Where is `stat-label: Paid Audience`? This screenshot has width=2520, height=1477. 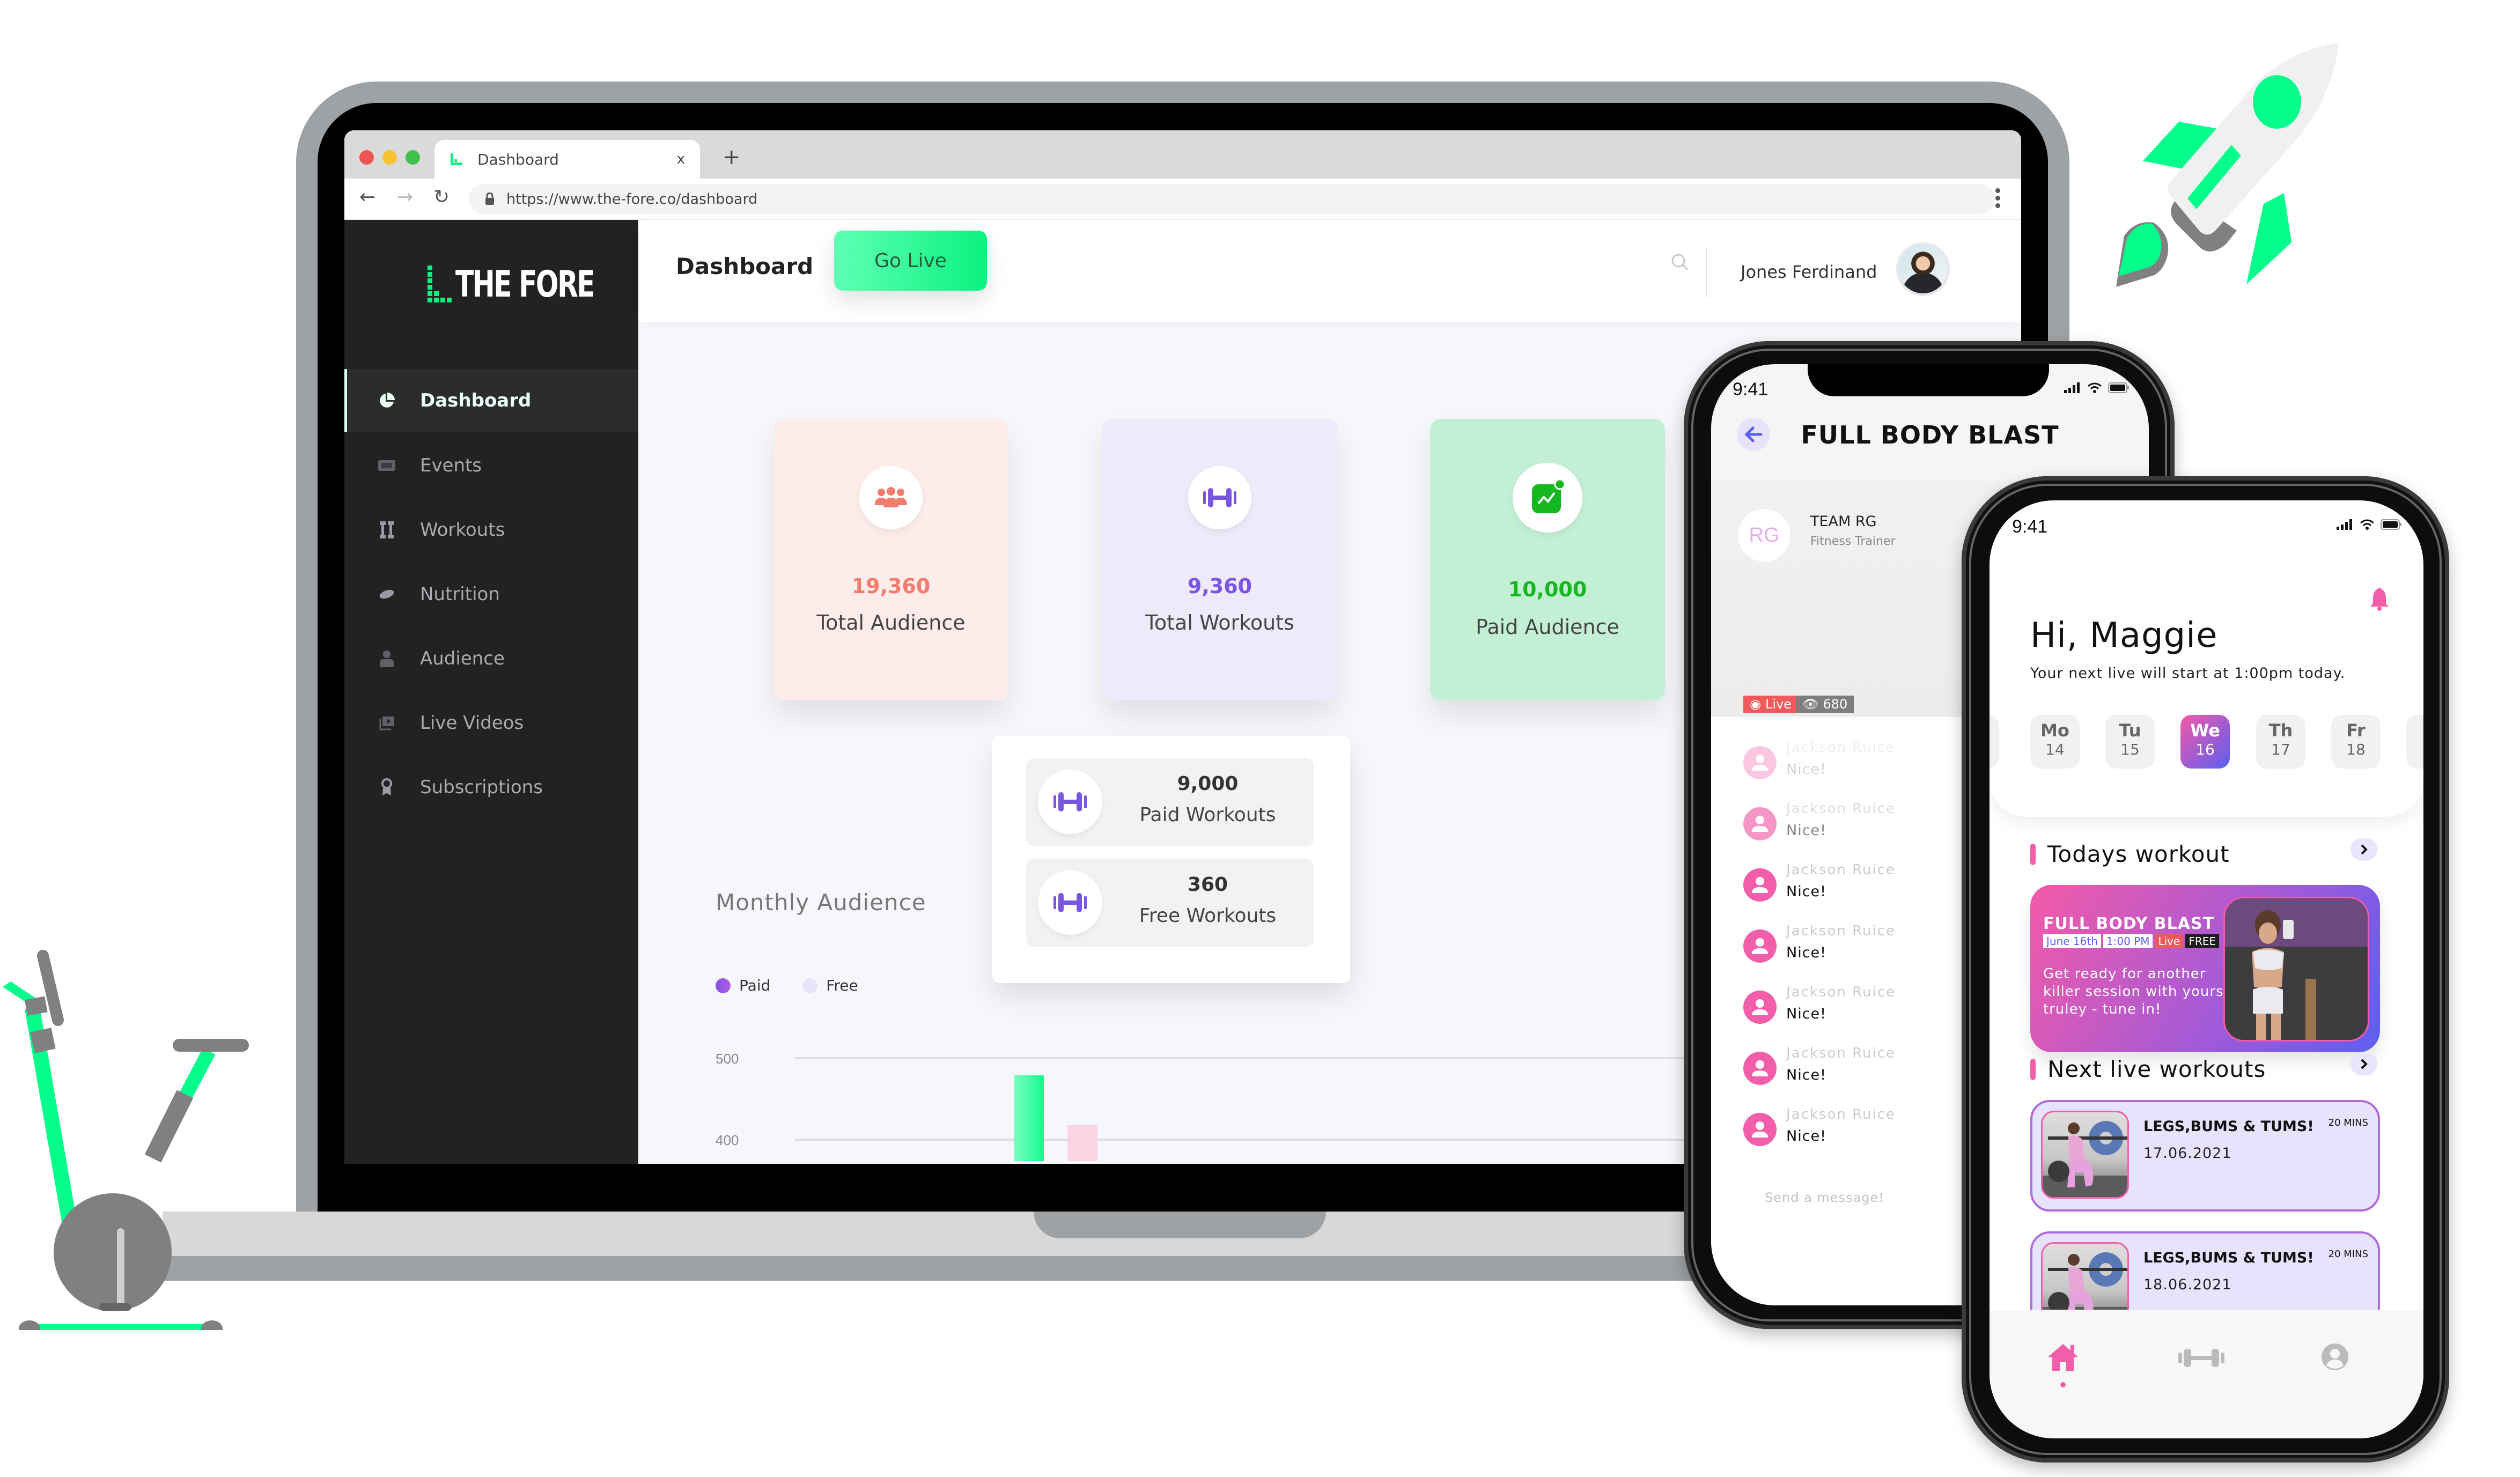 stat-label: Paid Audience is located at coordinates (1547, 627).